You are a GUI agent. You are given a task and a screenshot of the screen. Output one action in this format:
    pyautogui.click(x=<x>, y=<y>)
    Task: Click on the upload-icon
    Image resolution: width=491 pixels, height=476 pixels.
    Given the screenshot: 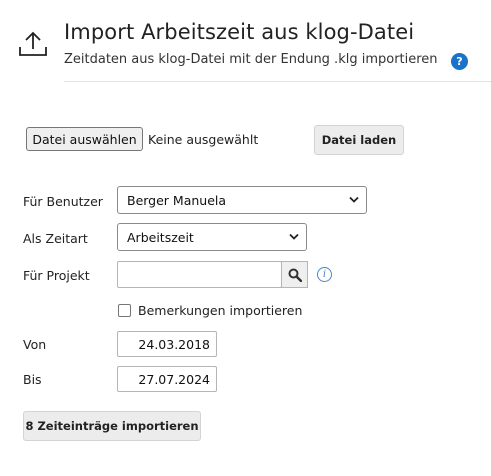 What is the action you would take?
    pyautogui.click(x=33, y=43)
    